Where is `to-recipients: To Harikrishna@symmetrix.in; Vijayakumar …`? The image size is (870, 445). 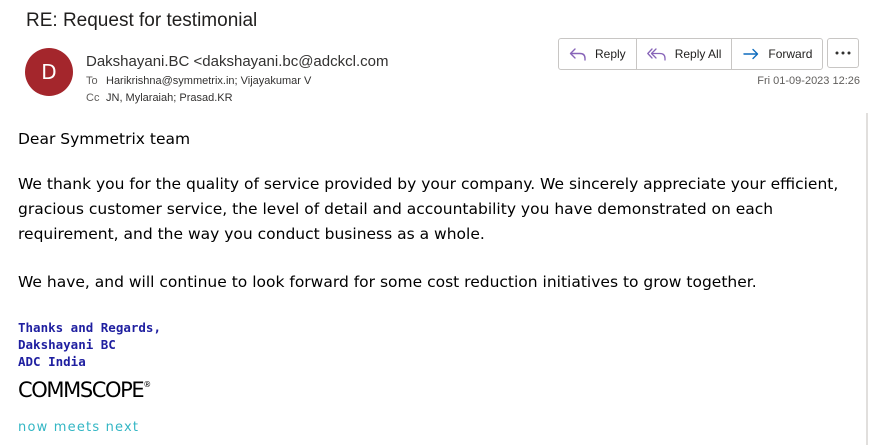
to-recipients: To Harikrishna@symmetrix.in; Vijayakumar … is located at coordinates (198, 81).